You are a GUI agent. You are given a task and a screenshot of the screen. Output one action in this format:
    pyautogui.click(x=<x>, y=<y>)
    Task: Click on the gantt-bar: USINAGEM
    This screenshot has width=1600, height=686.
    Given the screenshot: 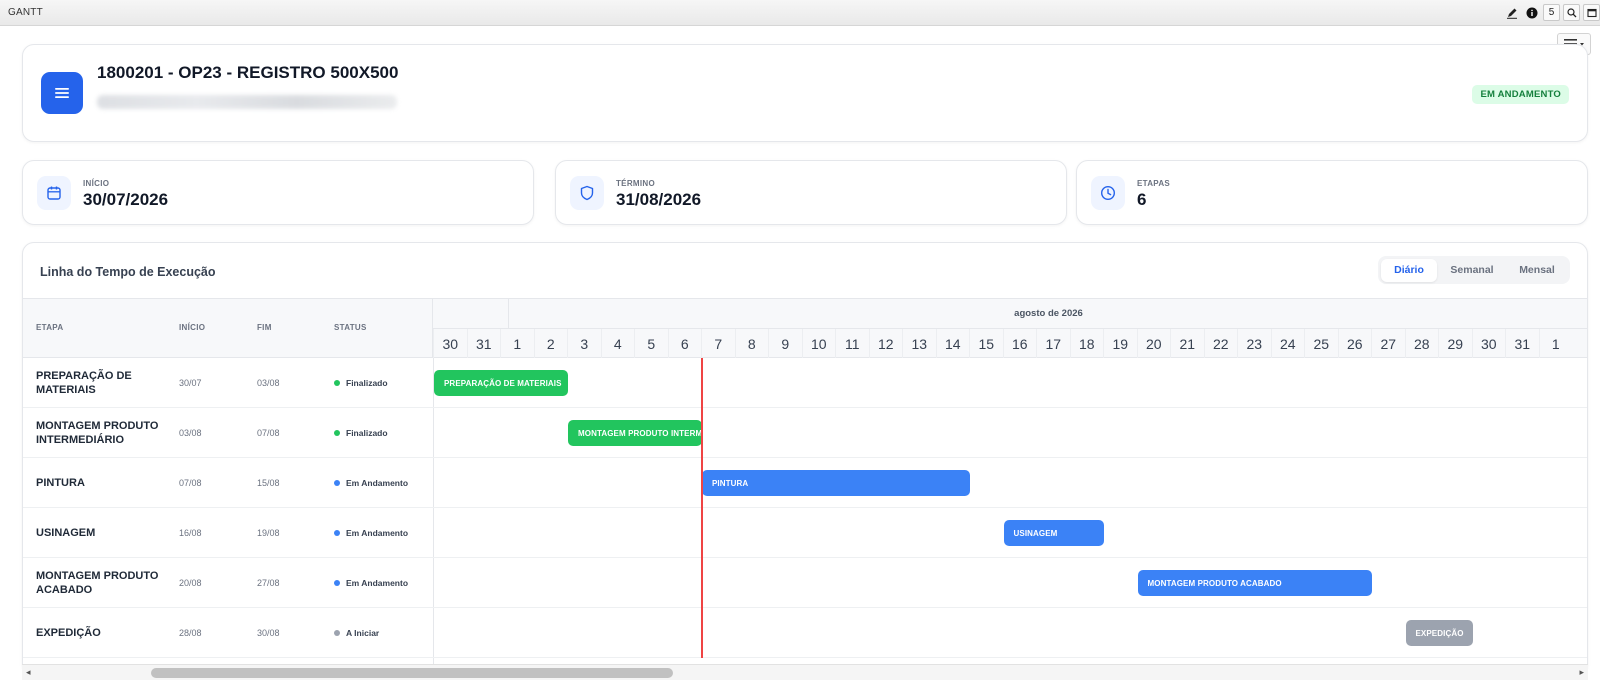 What is the action you would take?
    pyautogui.click(x=1053, y=533)
    